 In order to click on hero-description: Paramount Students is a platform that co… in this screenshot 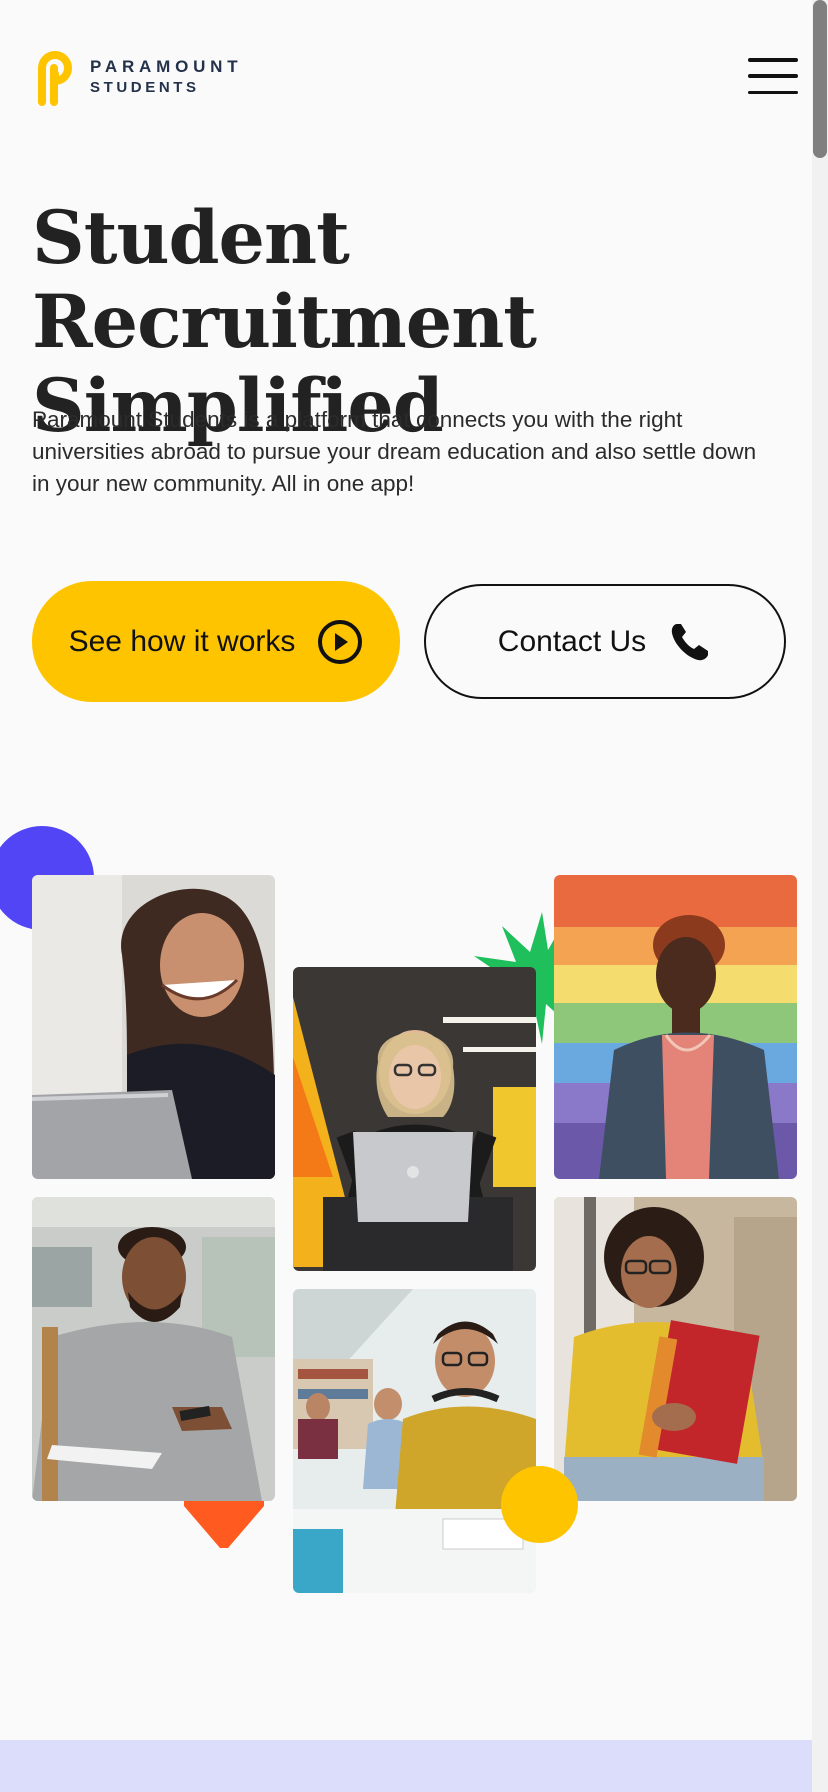, I will do `click(394, 451)`.